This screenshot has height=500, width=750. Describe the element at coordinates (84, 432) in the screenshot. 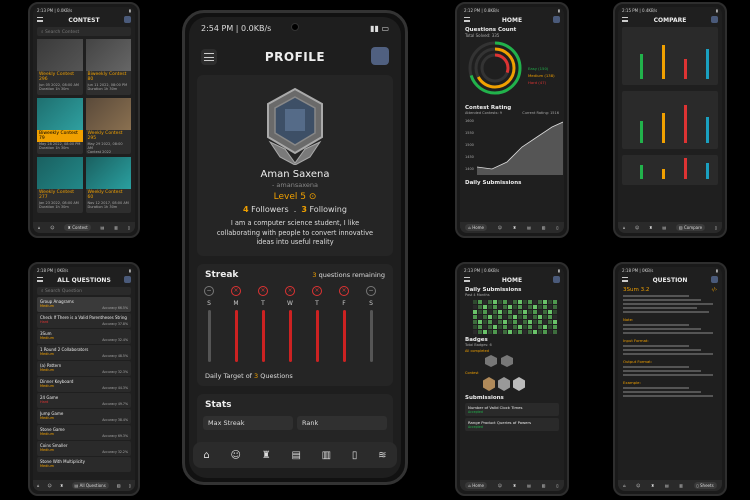

I see `question-row: Stone Game Medium Accuracy 69.3%` at that location.